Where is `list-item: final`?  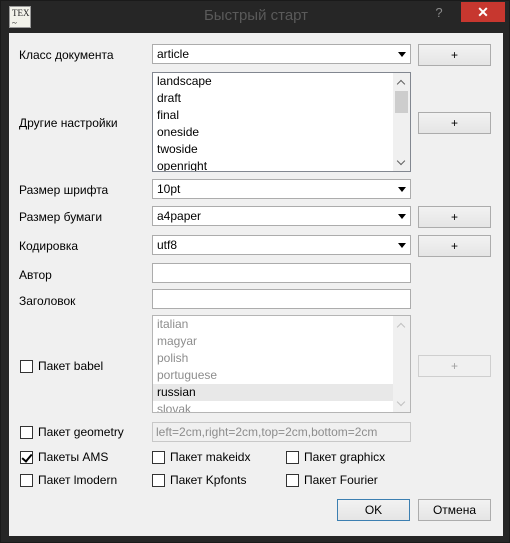 list-item: final is located at coordinates (281, 115).